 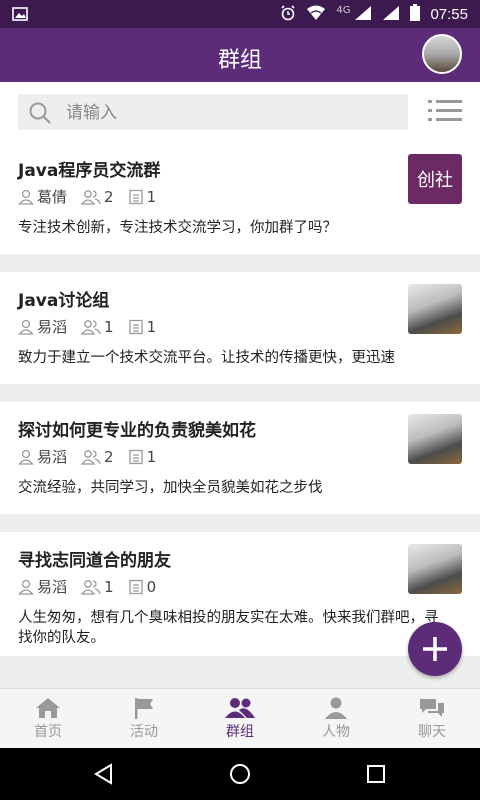 I want to click on group-meta: 易滔 2 1, so click(x=94, y=456).